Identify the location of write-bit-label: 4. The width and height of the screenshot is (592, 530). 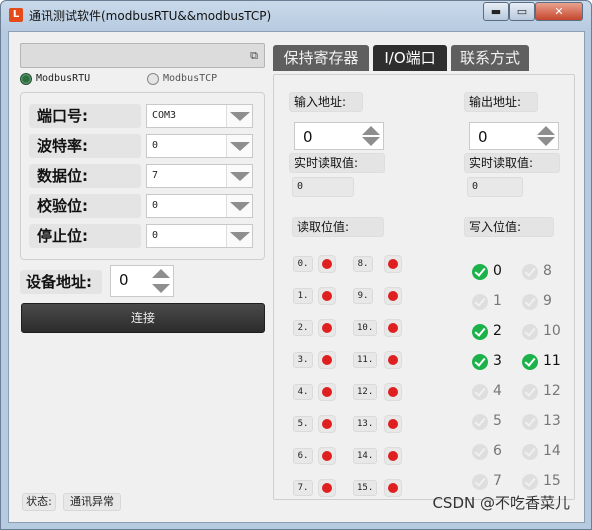
(497, 391).